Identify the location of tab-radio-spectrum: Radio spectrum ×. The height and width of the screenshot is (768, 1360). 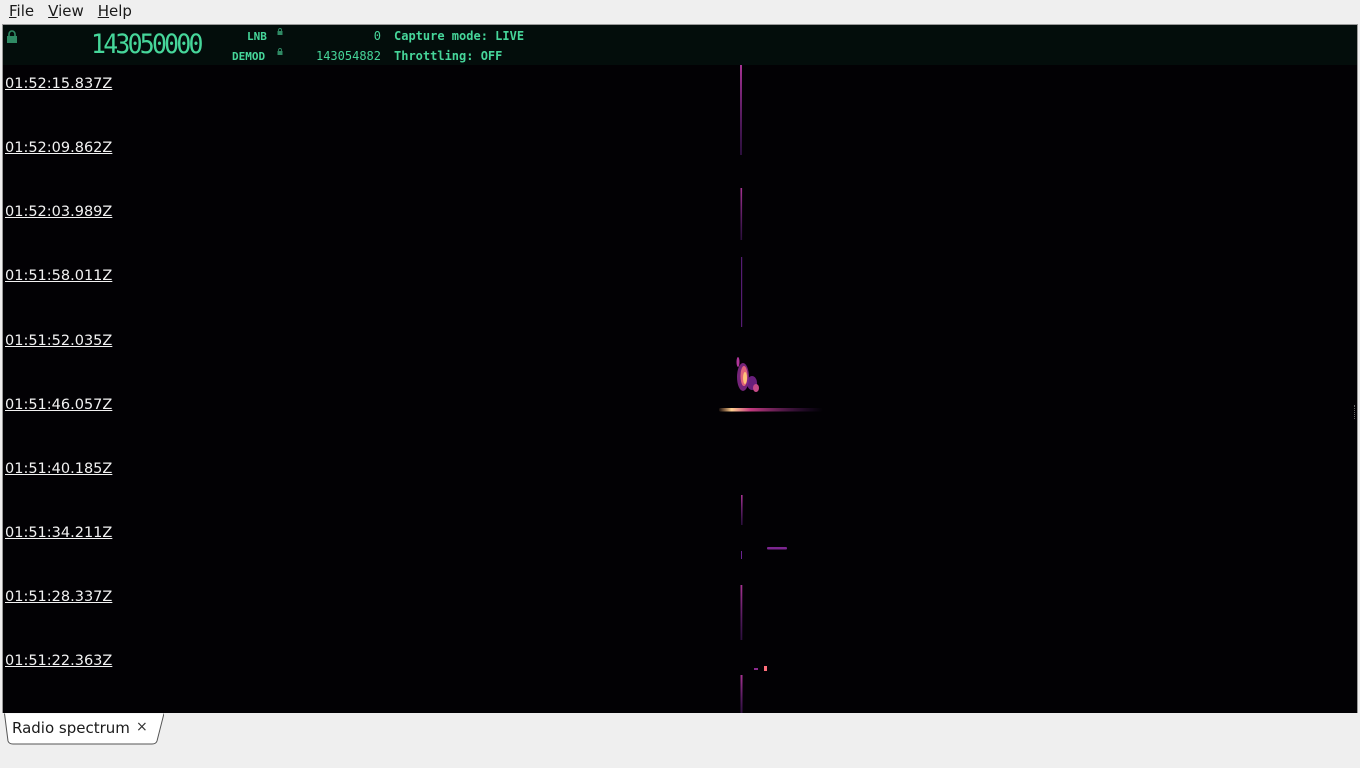
(84, 729).